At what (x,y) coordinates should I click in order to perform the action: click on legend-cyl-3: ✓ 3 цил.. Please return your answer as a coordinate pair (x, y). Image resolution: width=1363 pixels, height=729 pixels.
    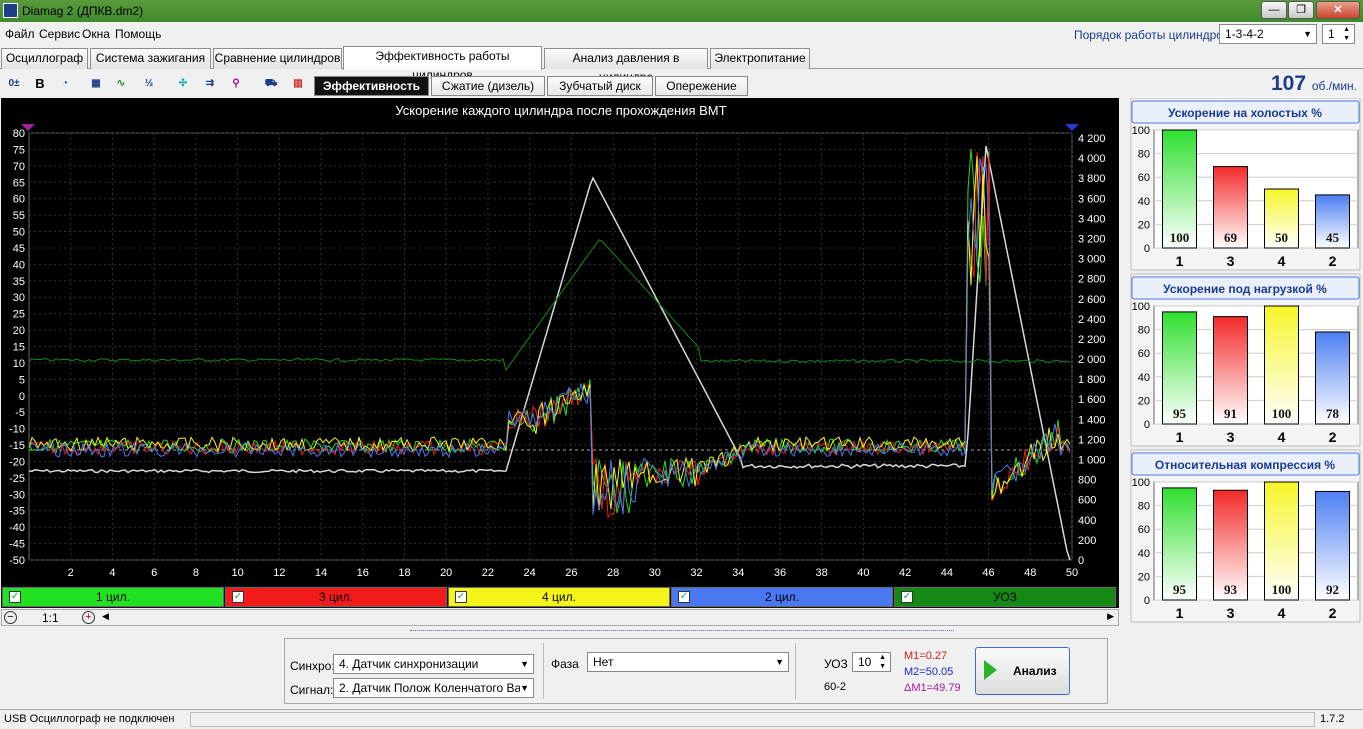
    Looking at the image, I should click on (336, 597).